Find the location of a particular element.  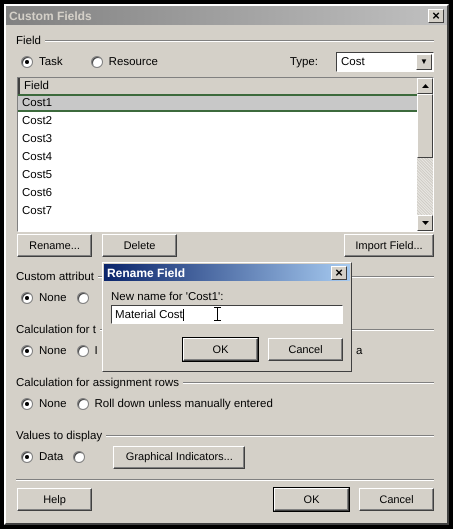

dialog-button: Help is located at coordinates (54, 499).